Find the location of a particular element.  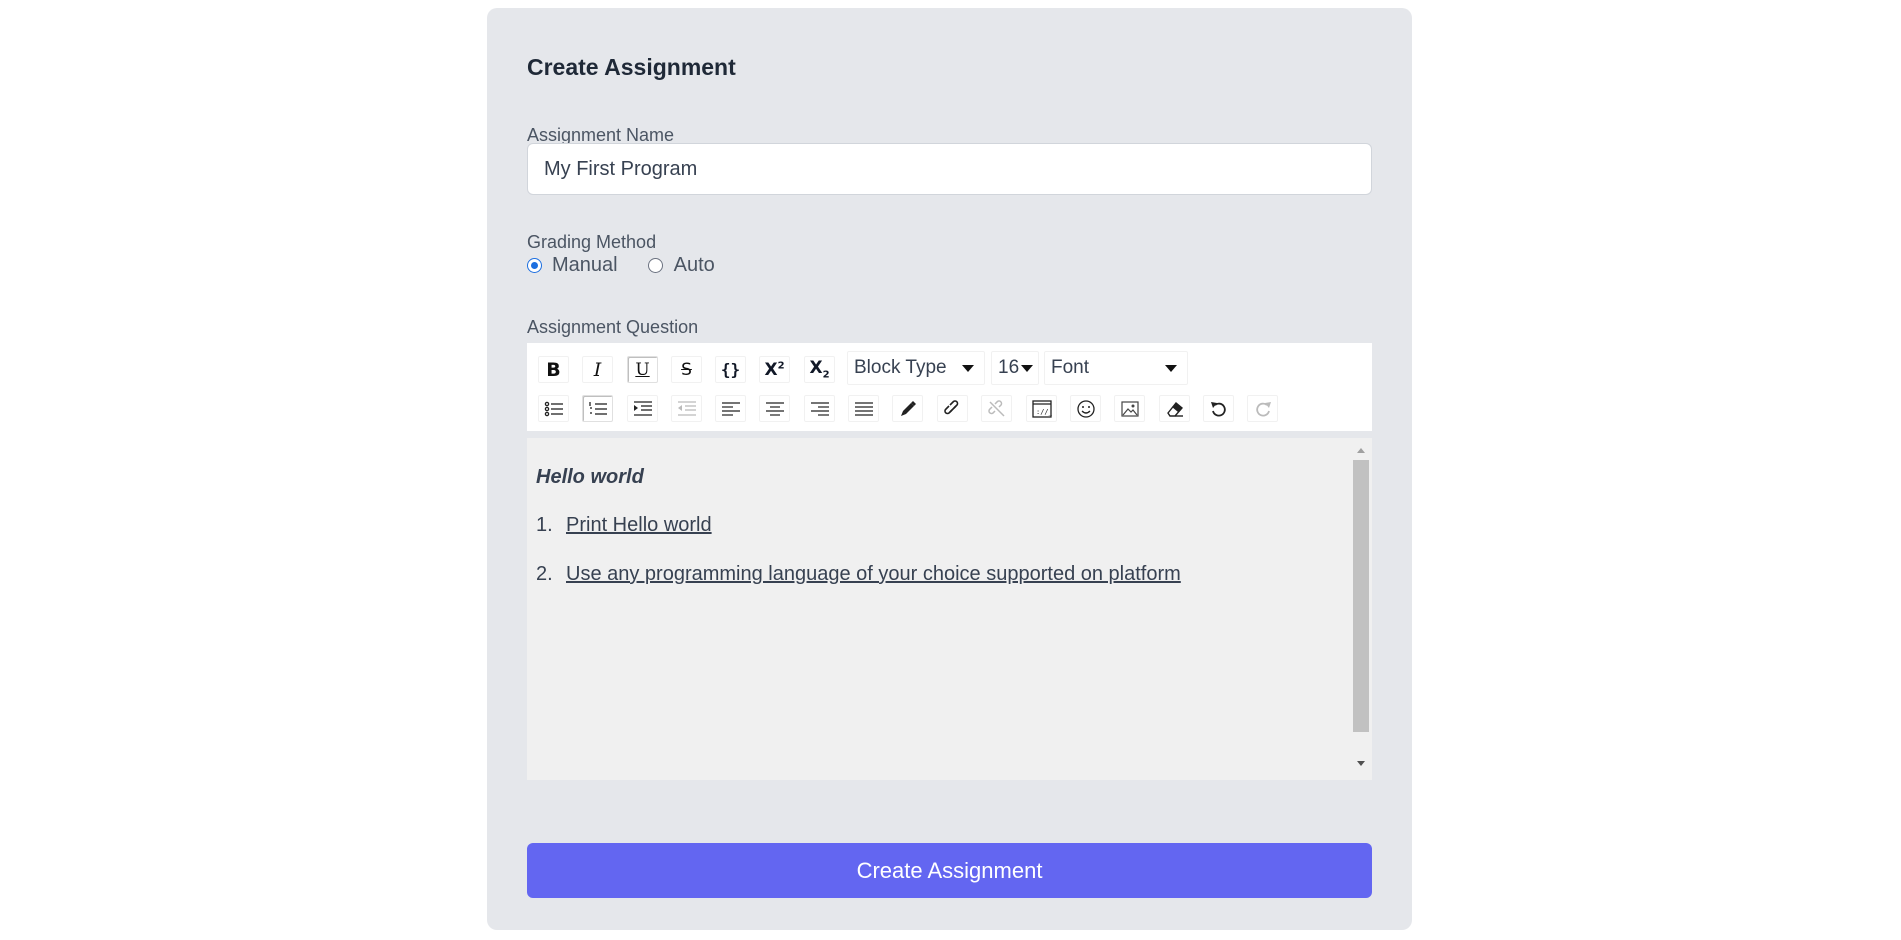

scrollbar-thumb is located at coordinates (1361, 596).